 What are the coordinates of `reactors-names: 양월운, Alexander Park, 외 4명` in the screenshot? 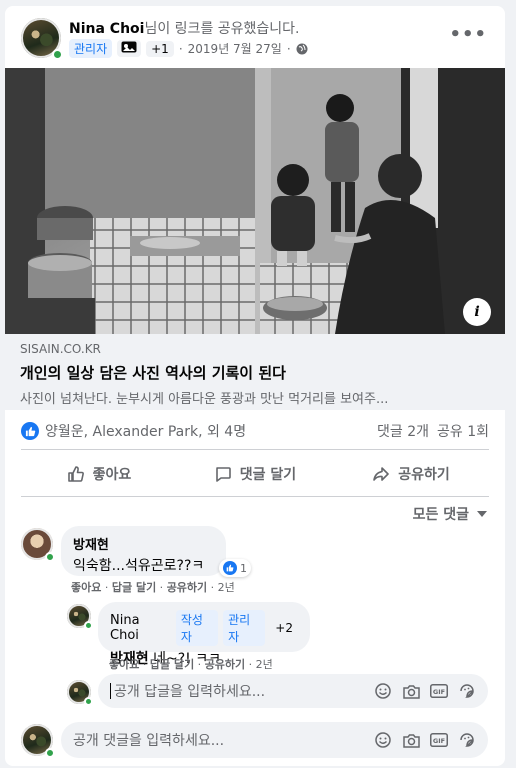 It's located at (145, 431).